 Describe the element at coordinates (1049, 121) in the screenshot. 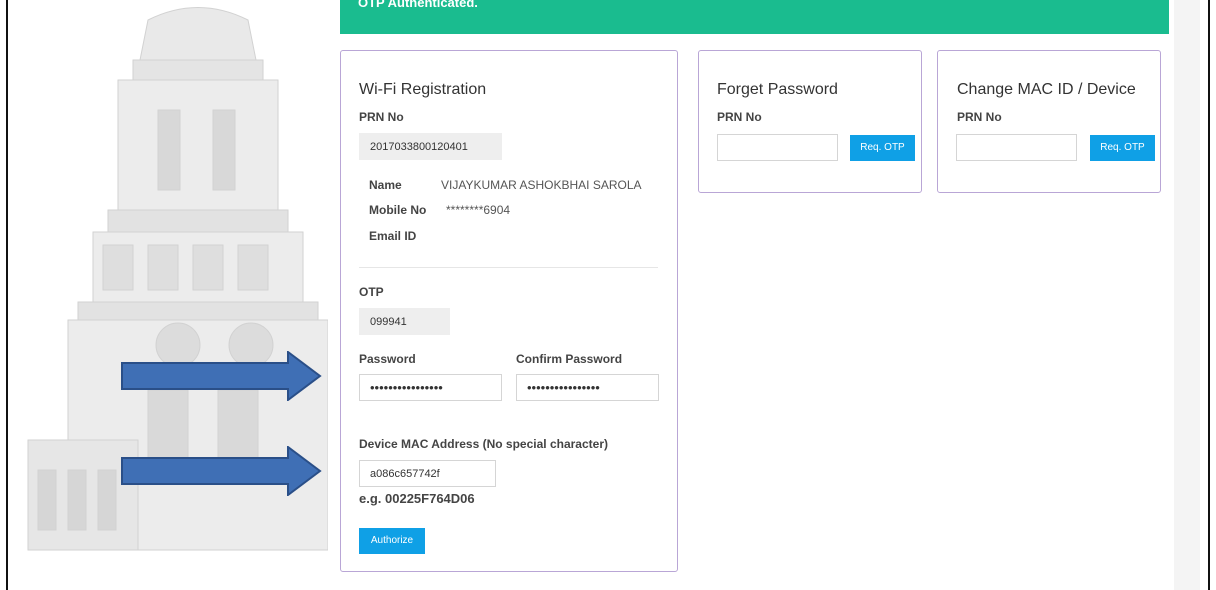

I see `change-mac-card: Change MAC ID / Device PRN No Req. OTP` at that location.